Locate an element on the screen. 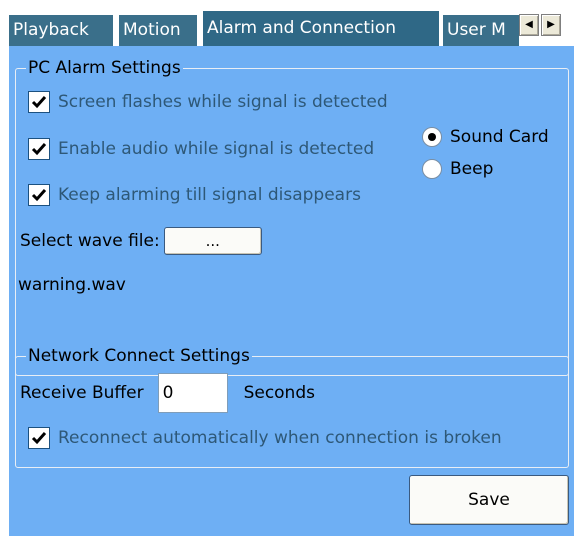 The height and width of the screenshot is (536, 577). save-button: Save is located at coordinates (489, 500).